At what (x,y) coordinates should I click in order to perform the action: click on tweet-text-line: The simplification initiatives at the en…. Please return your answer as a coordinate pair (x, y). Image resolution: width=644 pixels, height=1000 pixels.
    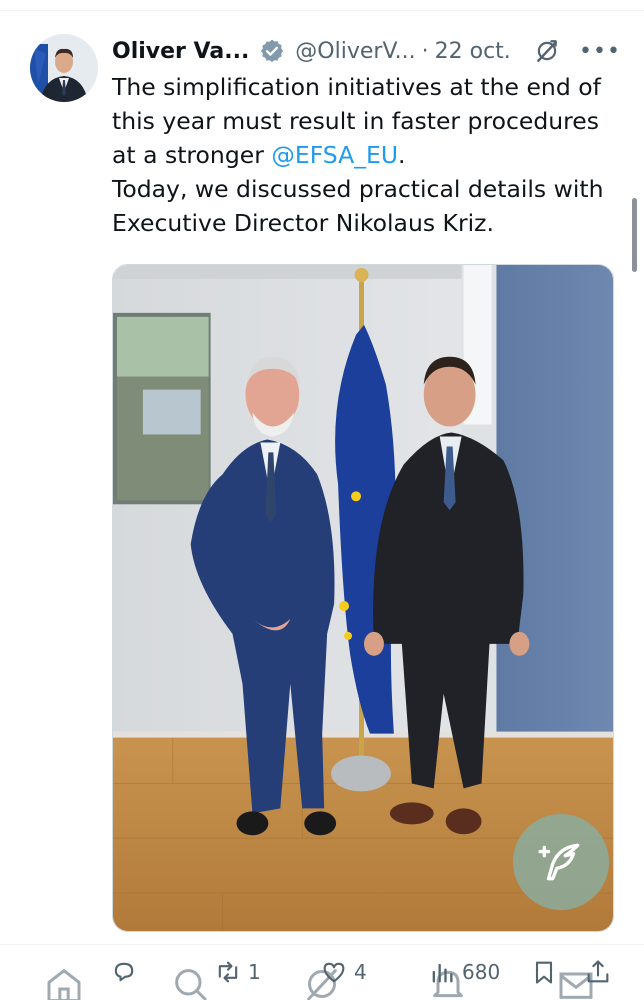
    Looking at the image, I should click on (356, 87).